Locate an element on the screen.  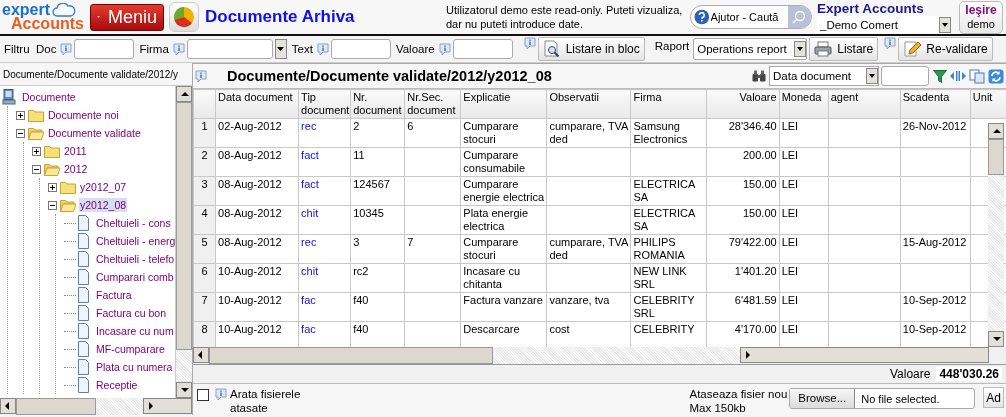
list-button: Listare is located at coordinates (844, 49).